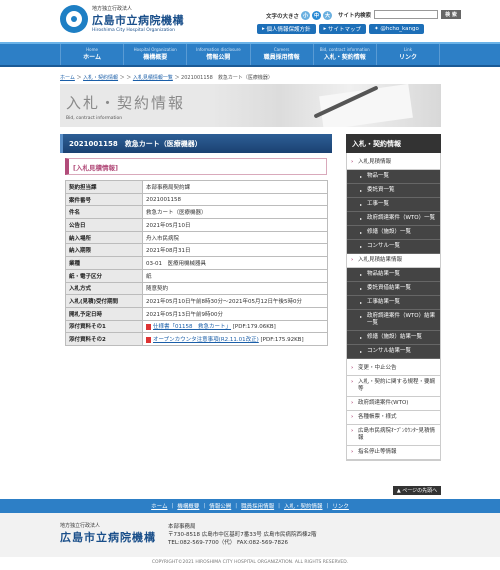 The image size is (500, 570). Describe the element at coordinates (235, 275) in the screenshot. I see `row-value: 紙` at that location.